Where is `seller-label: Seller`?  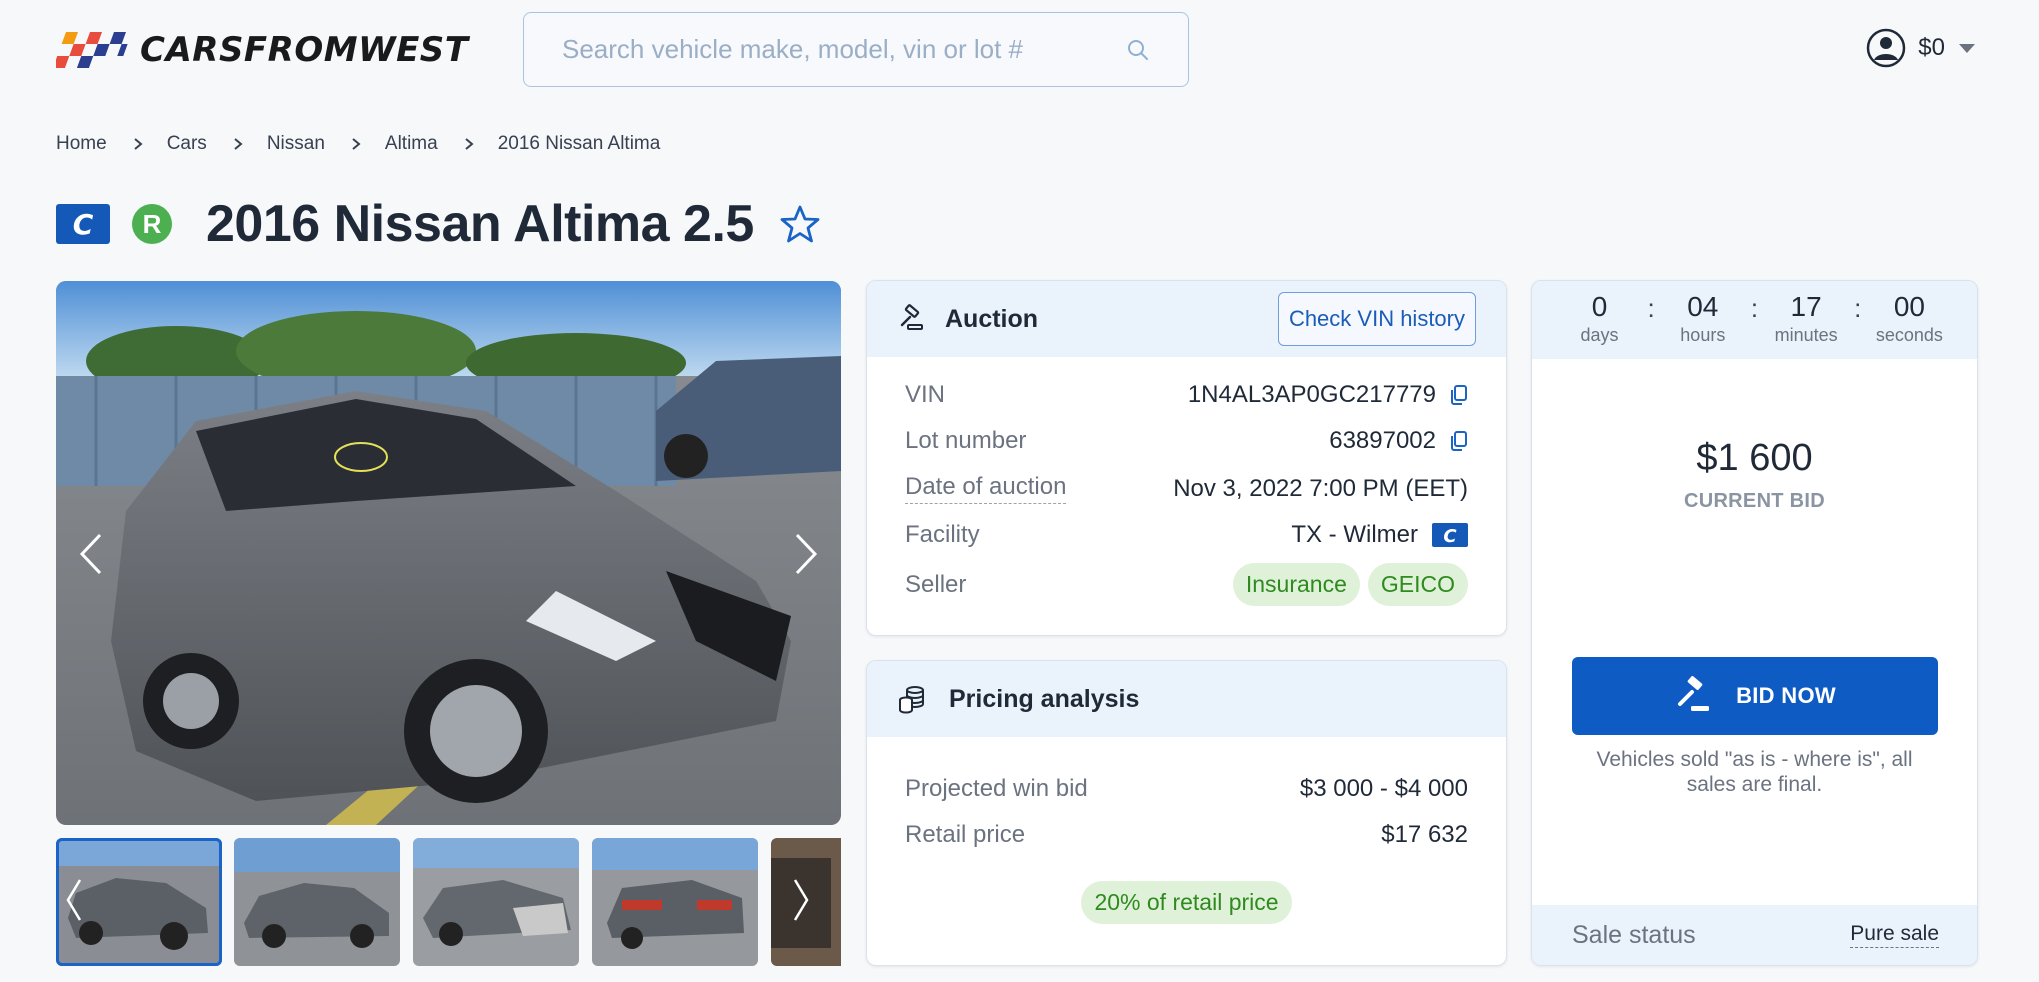
seller-label: Seller is located at coordinates (936, 584).